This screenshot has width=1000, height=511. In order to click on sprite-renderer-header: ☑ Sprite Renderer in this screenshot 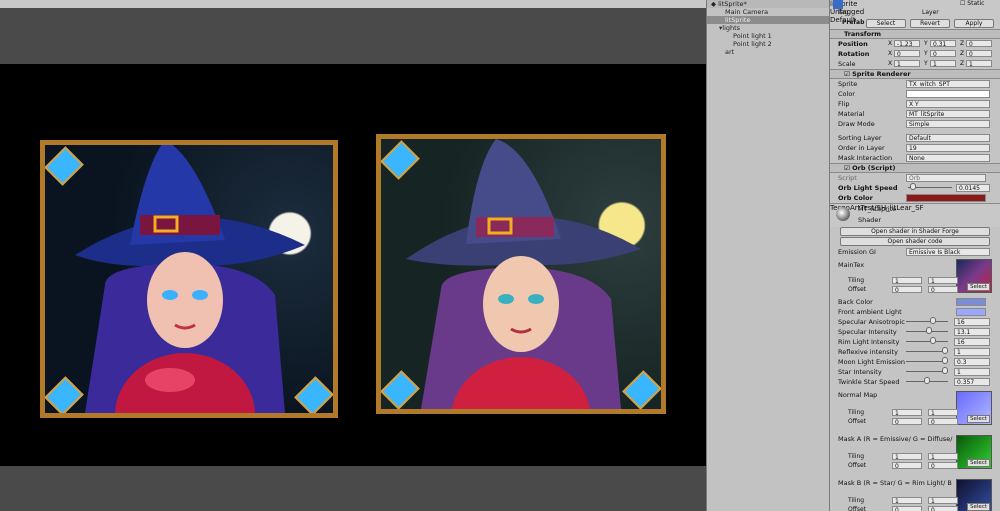, I will do `click(915, 74)`.